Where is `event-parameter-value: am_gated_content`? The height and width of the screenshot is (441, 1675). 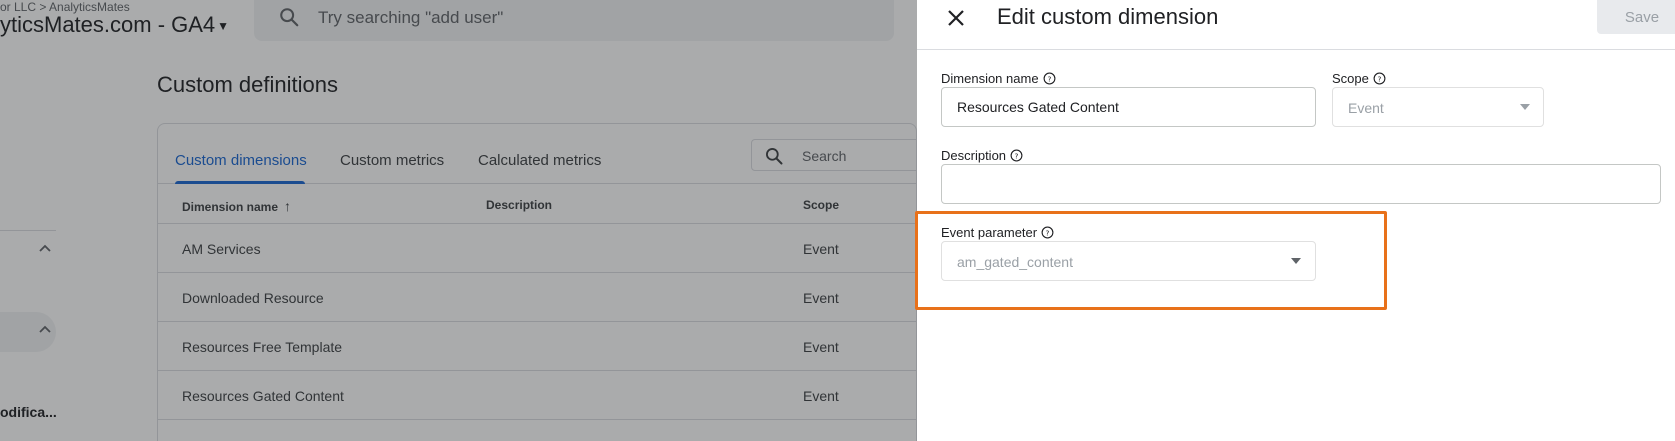 event-parameter-value: am_gated_content is located at coordinates (1015, 262).